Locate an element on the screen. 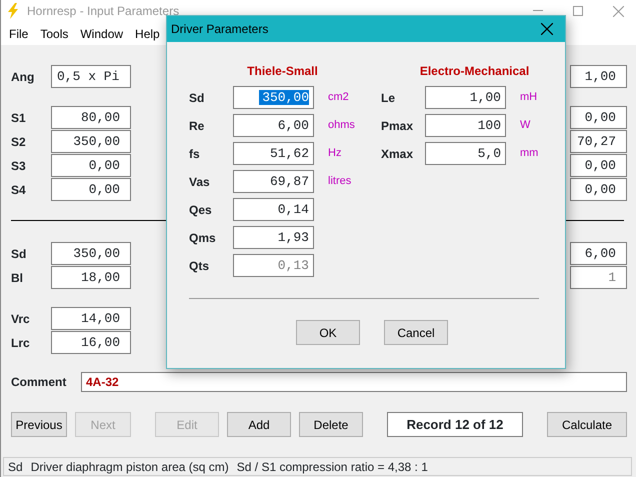  input-field: 100 is located at coordinates (465, 125).